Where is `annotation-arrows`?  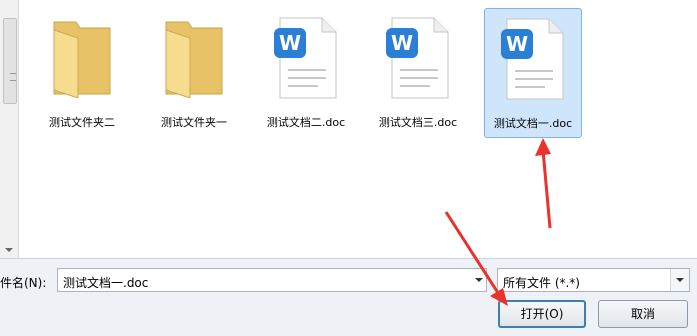 annotation-arrows is located at coordinates (498, 222).